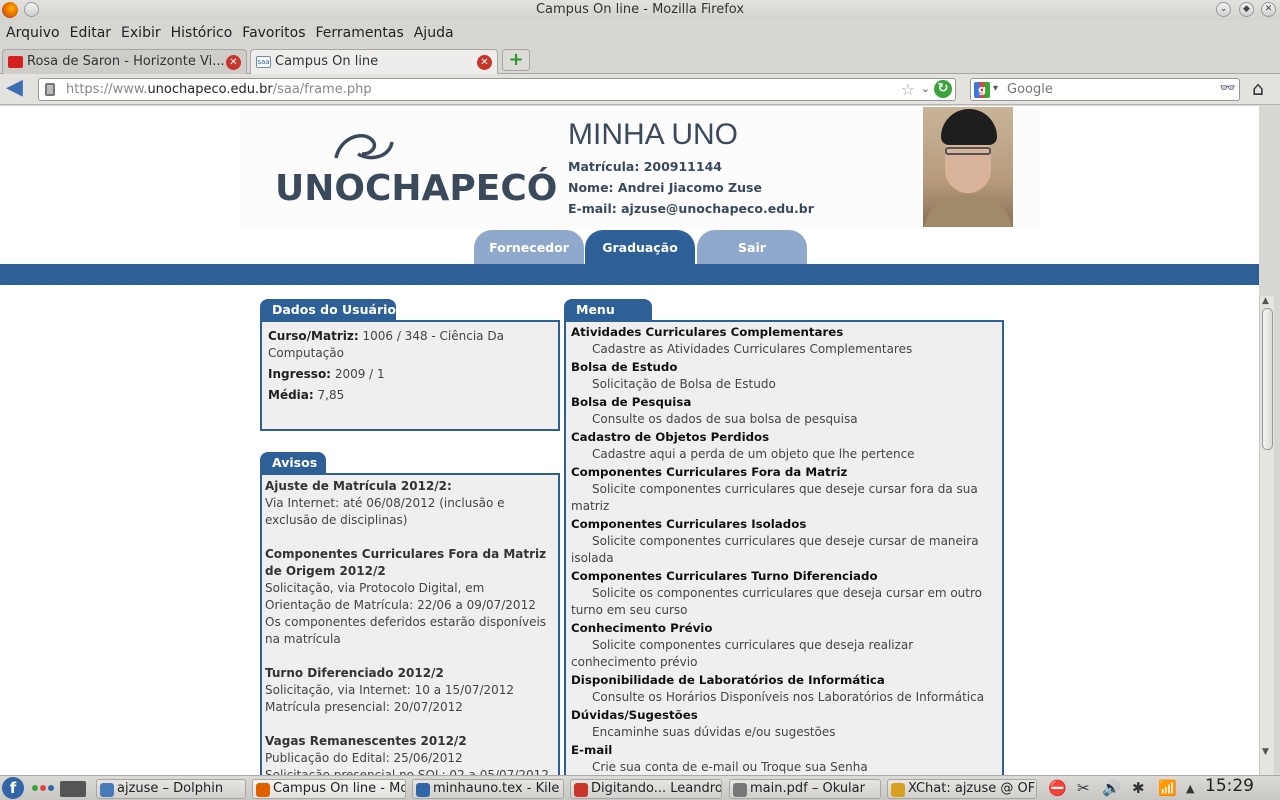 The image size is (1280, 800). Describe the element at coordinates (995, 88) in the screenshot. I see `chevron-down-icon: ▾` at that location.